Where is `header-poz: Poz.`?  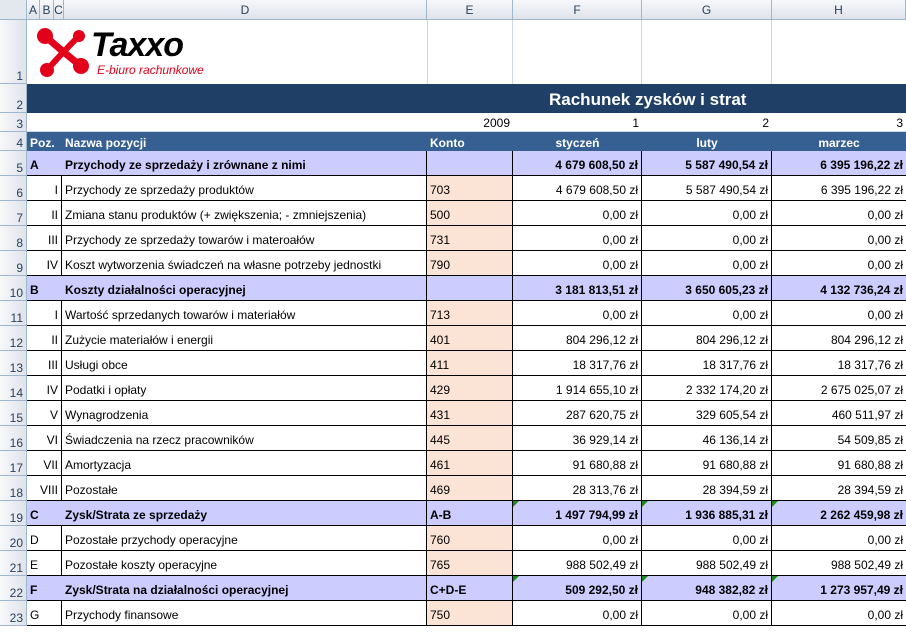
header-poz: Poz. is located at coordinates (44, 141).